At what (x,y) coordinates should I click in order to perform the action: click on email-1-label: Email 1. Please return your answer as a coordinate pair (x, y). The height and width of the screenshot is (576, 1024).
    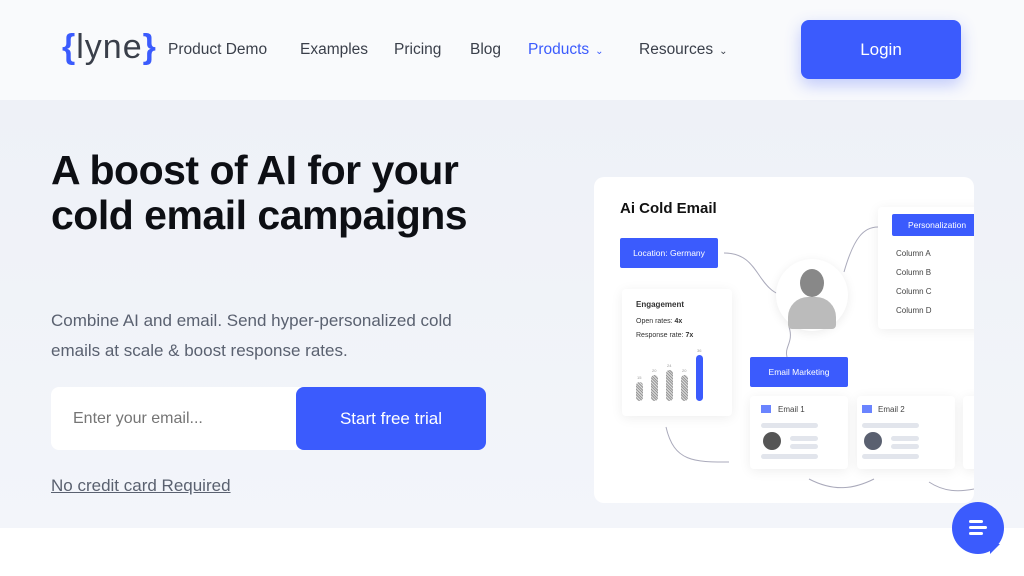
    Looking at the image, I should click on (791, 409).